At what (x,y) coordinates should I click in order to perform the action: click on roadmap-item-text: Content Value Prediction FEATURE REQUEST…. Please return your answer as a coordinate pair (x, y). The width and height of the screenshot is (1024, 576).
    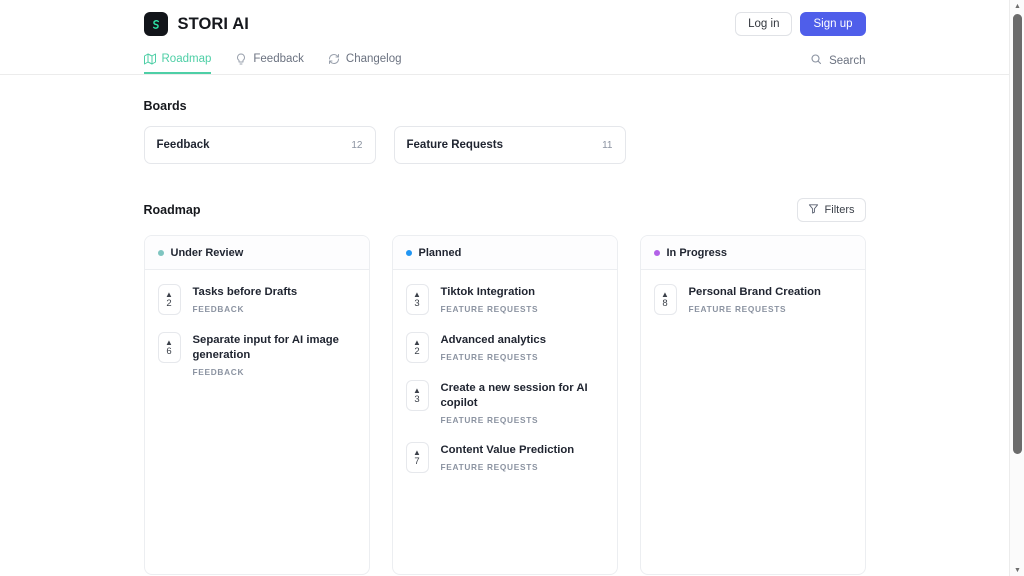
    Looking at the image, I should click on (508, 457).